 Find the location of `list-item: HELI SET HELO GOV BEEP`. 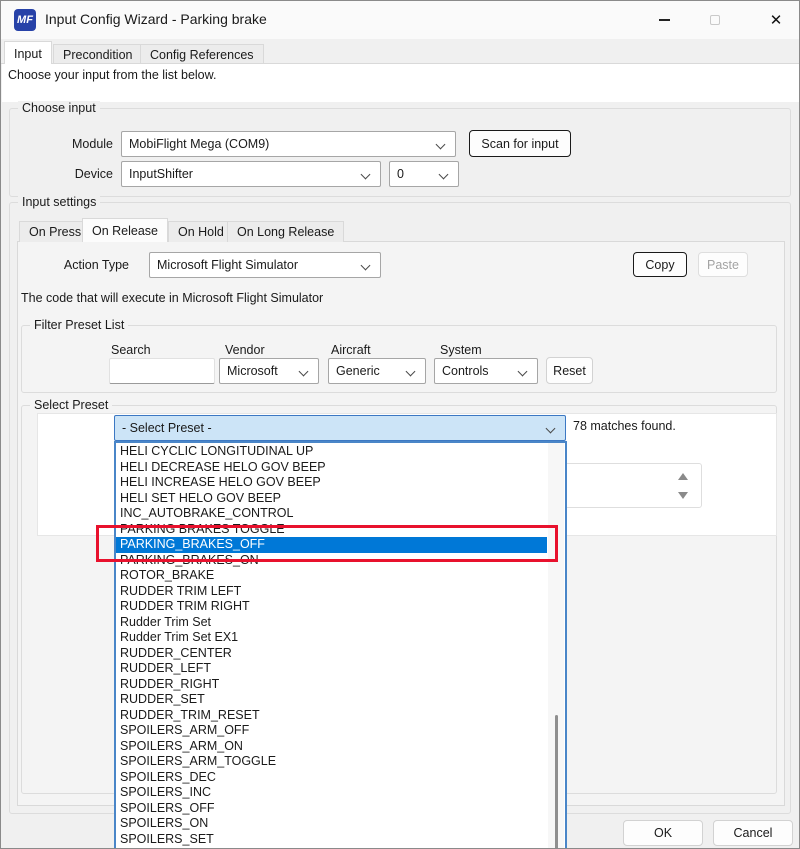

list-item: HELI SET HELO GOV BEEP is located at coordinates (331, 499).